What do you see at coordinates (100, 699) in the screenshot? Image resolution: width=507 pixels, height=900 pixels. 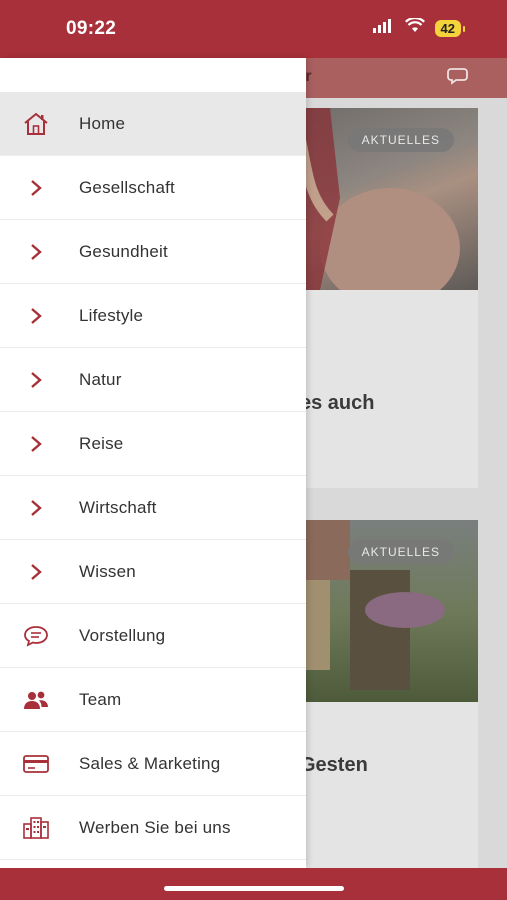 I see `drawer-item-label: Team` at bounding box center [100, 699].